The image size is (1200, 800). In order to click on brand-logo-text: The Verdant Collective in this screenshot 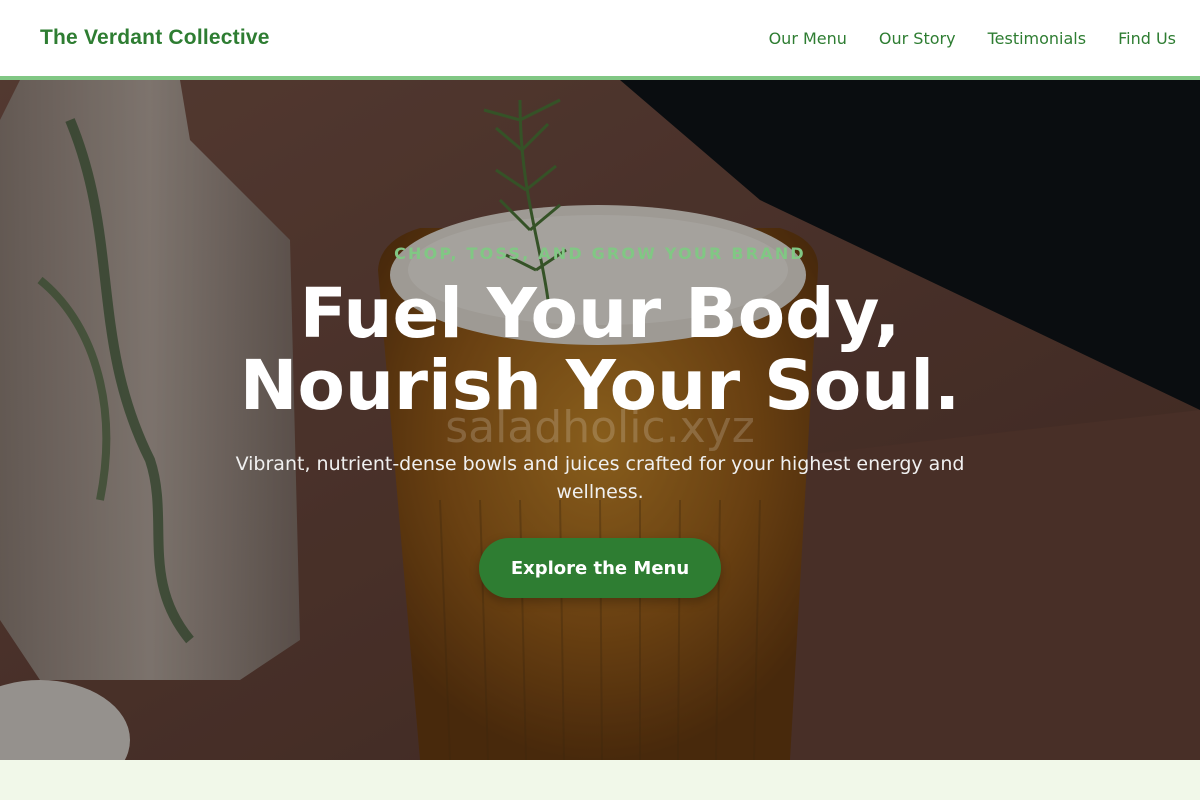, I will do `click(155, 38)`.